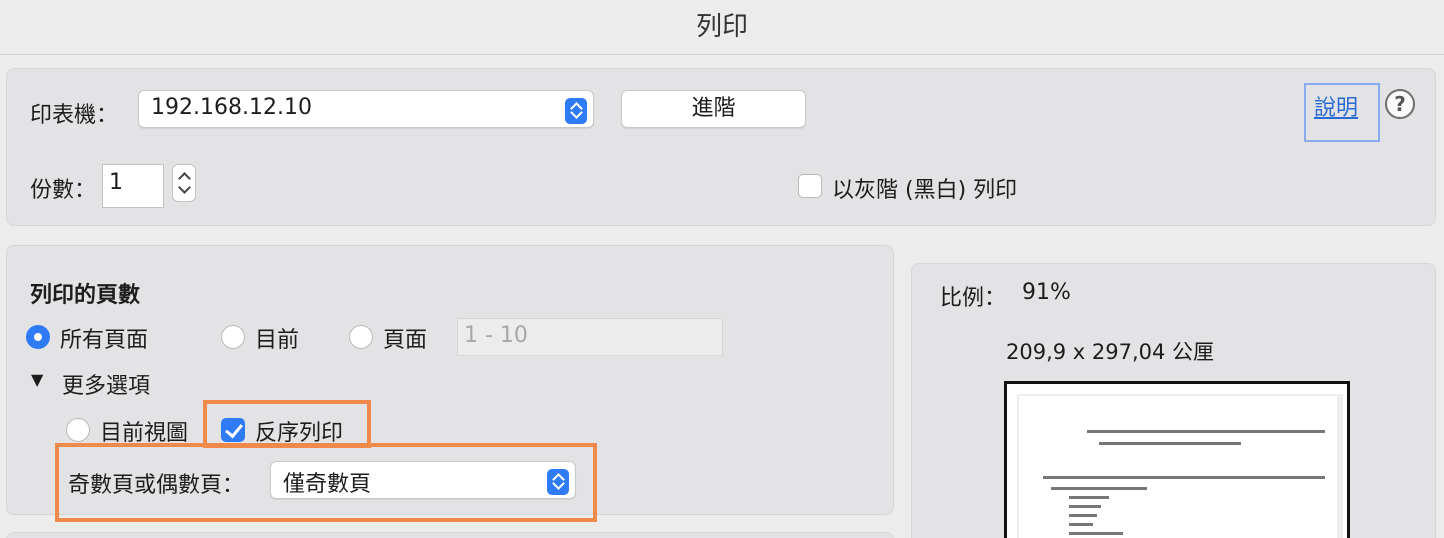 The image size is (1444, 538). I want to click on copies-stepper, so click(184, 183).